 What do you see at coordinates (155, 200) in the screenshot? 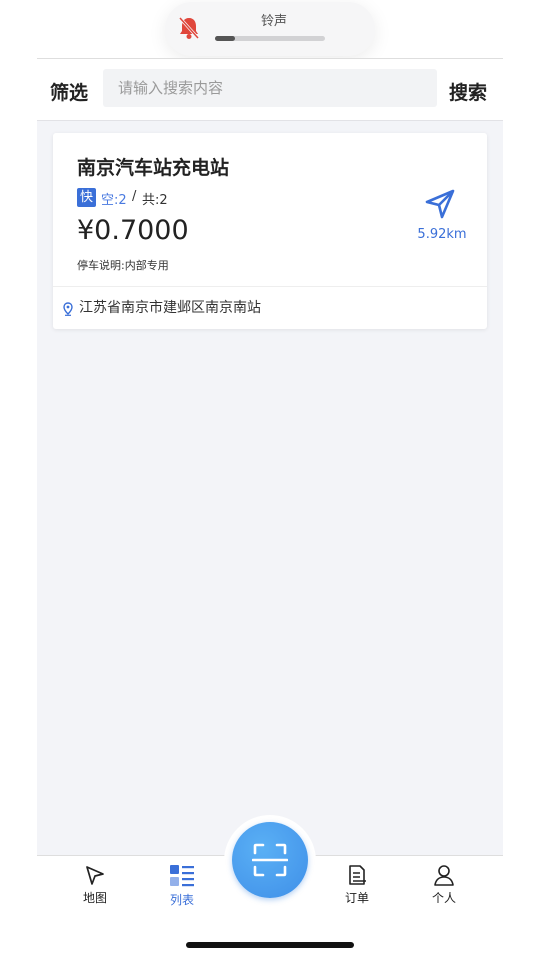
I see `total-count: 共:2` at bounding box center [155, 200].